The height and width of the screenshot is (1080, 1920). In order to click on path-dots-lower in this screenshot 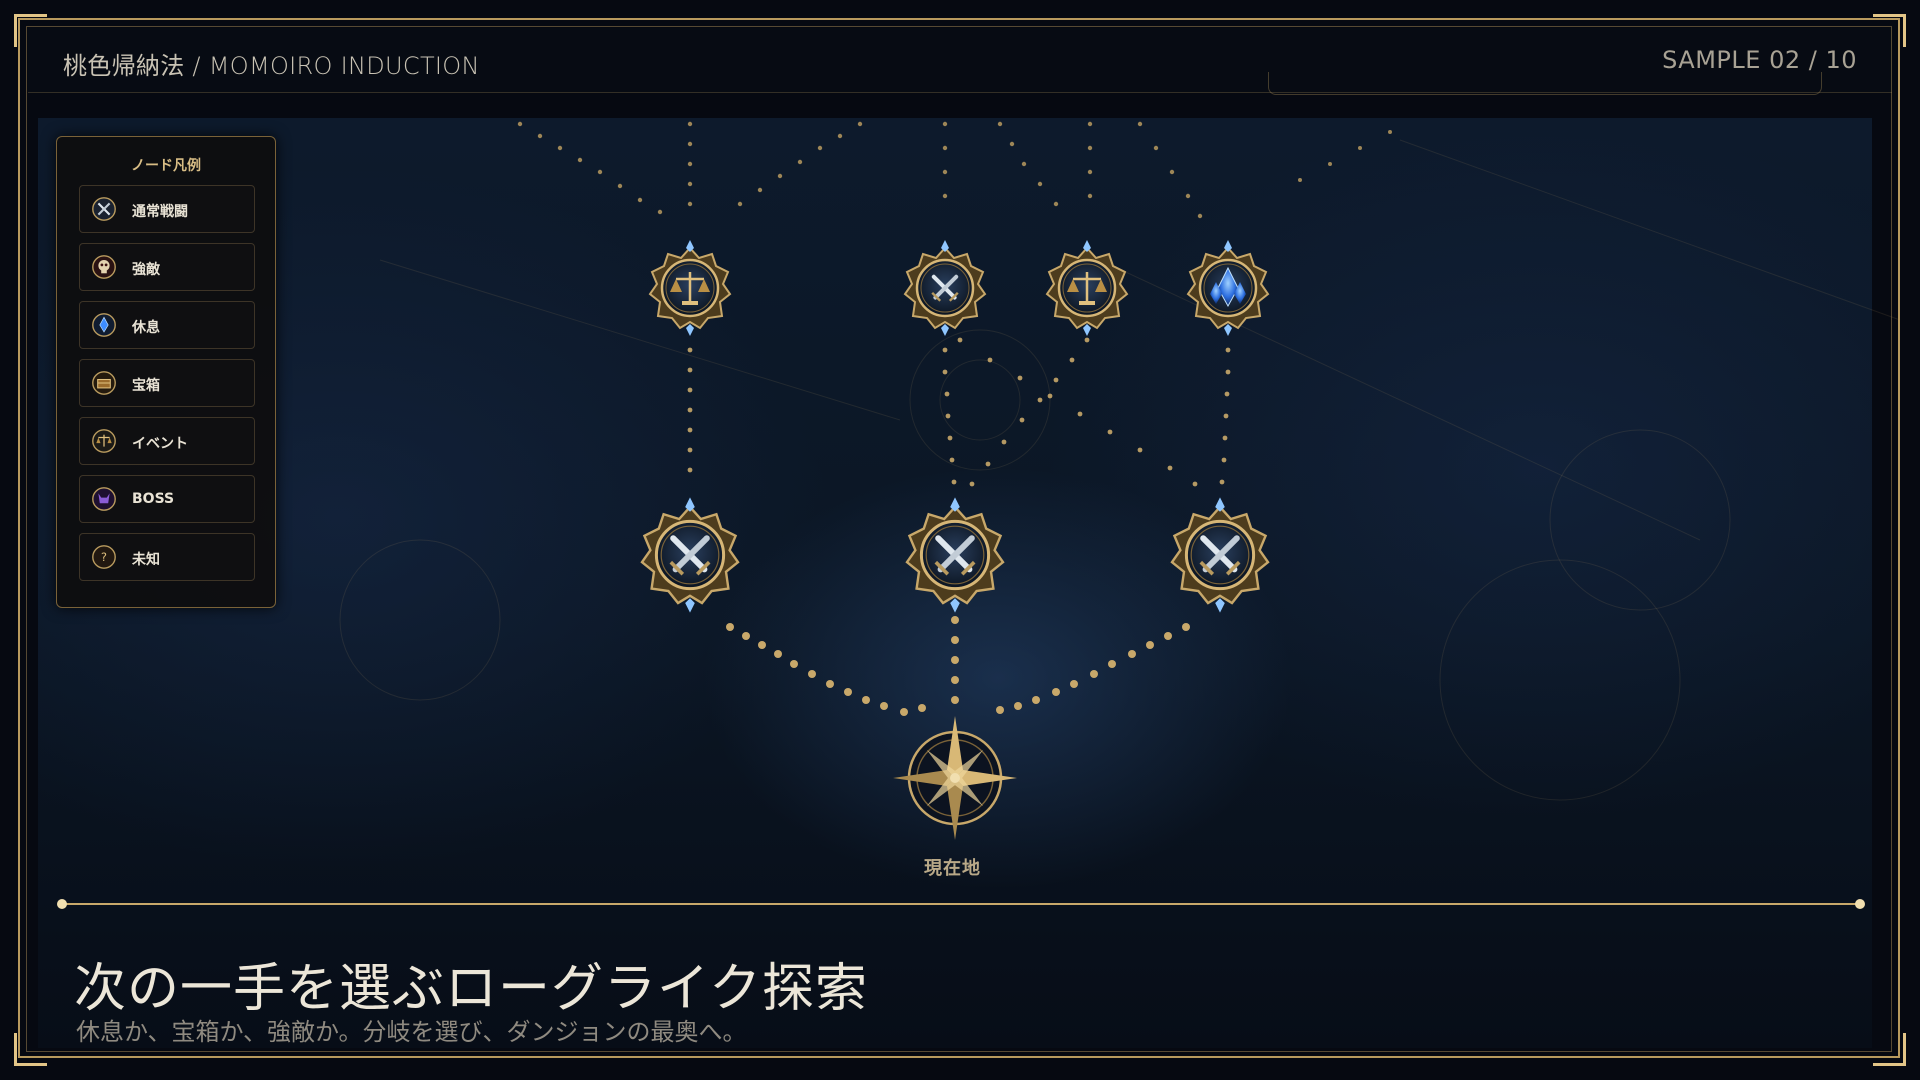, I will do `click(958, 666)`.